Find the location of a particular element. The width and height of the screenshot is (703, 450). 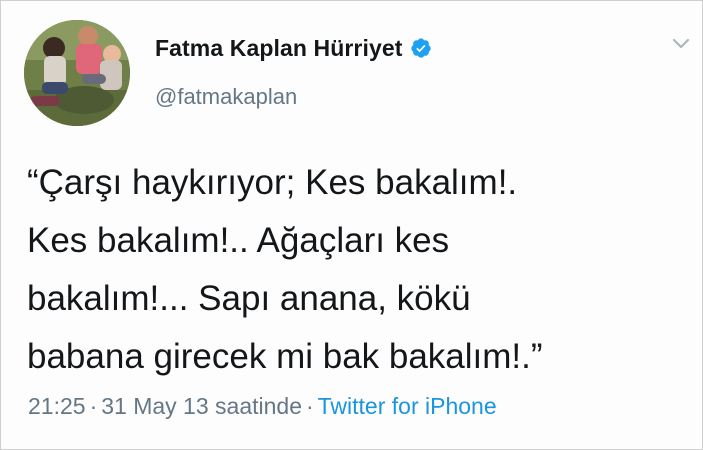

tweet-time: 21:25 is located at coordinates (57, 406).